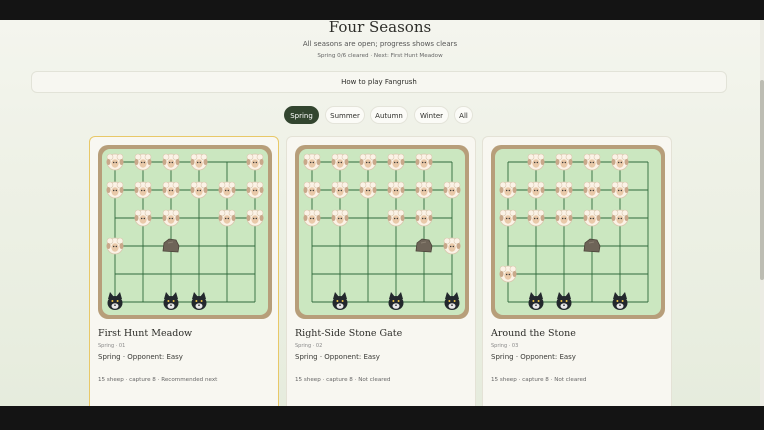 The height and width of the screenshot is (430, 764). What do you see at coordinates (158, 380) in the screenshot?
I see `level-footer: 15 sheep · capture 8 · Recommended next` at bounding box center [158, 380].